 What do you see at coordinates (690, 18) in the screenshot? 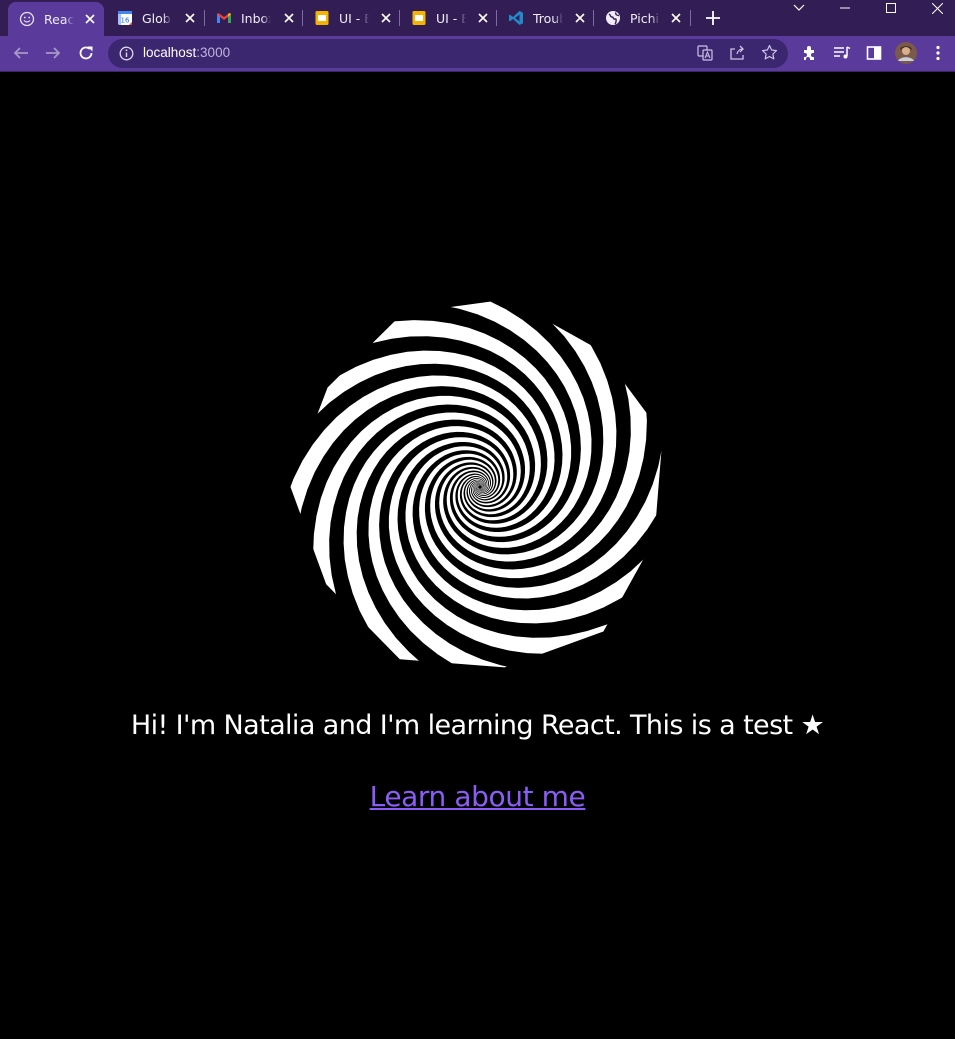
I see `tab-separator` at bounding box center [690, 18].